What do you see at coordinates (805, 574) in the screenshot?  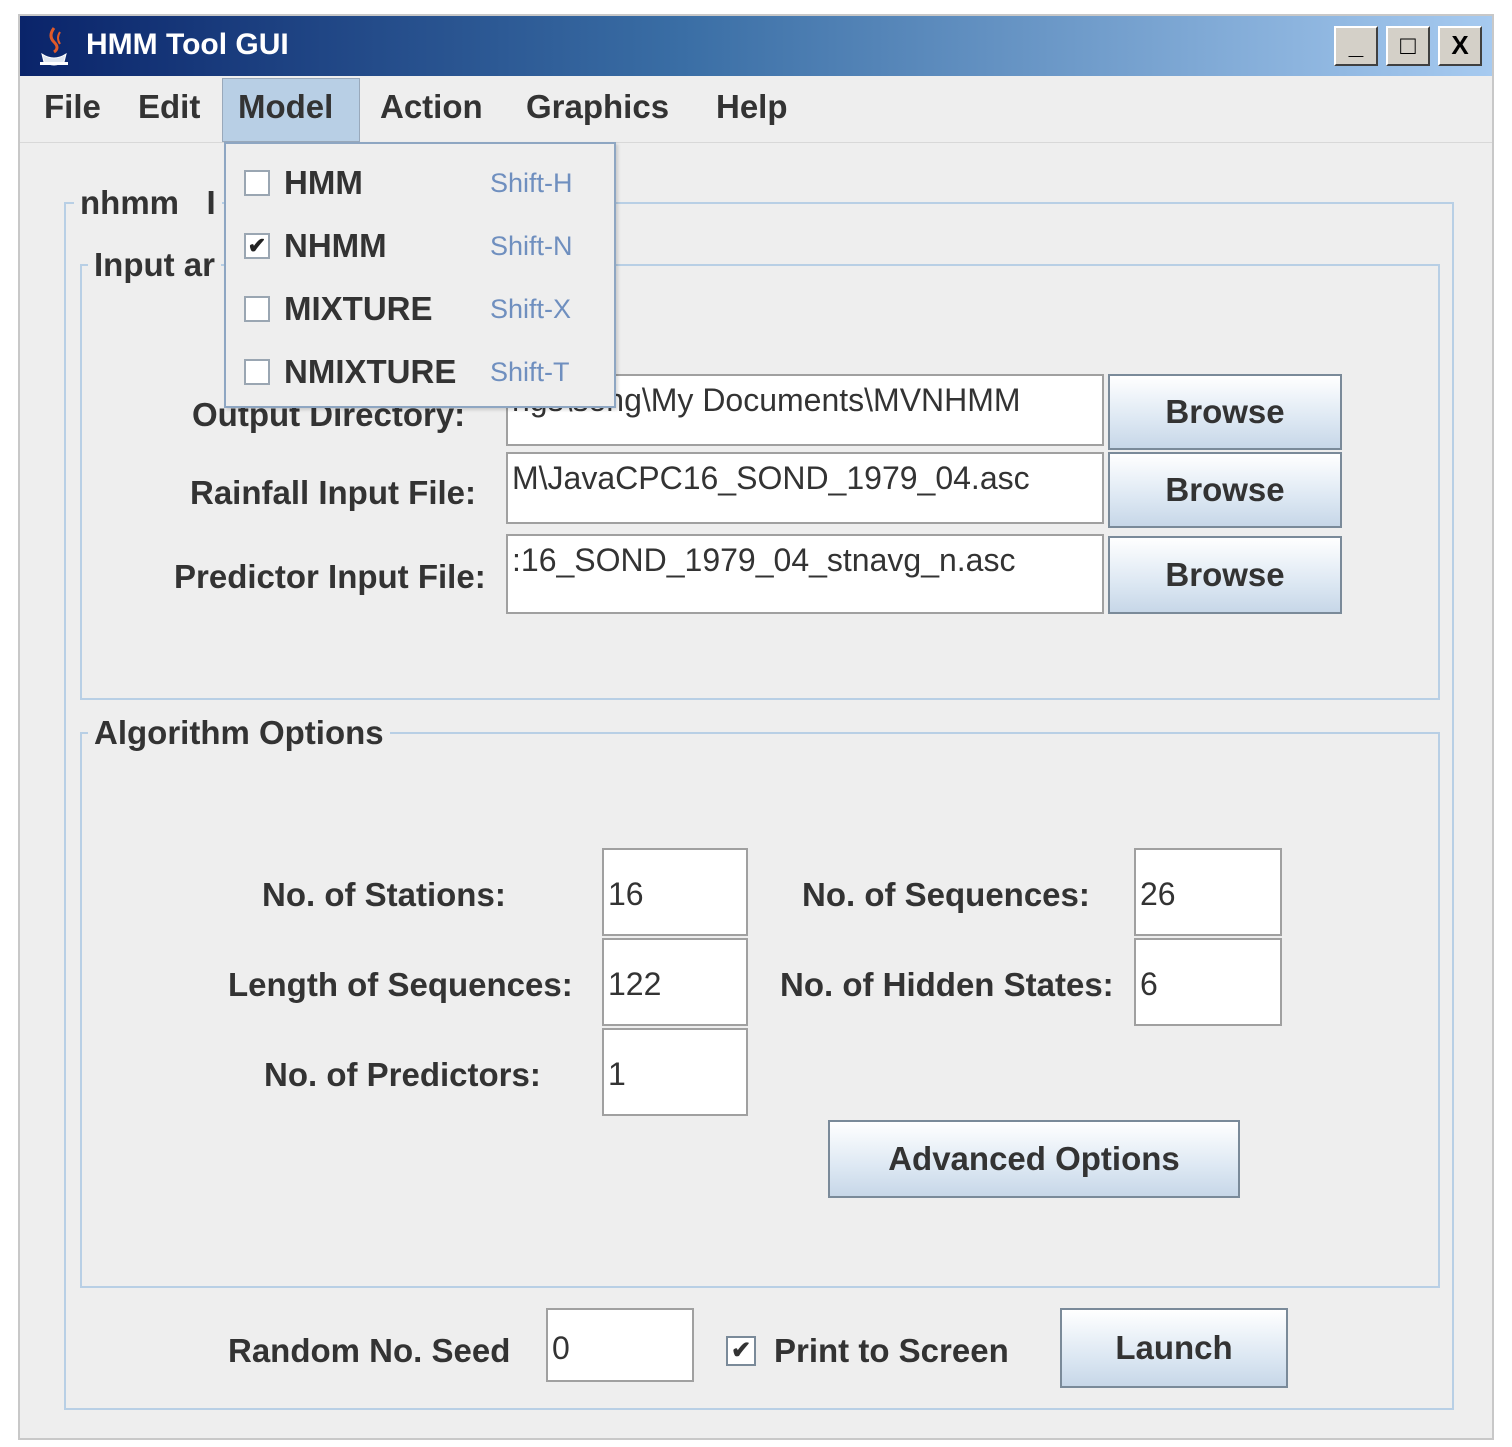 I see `predictor-input-field: :16_SOND_1979_04_stnavg_n.asc` at bounding box center [805, 574].